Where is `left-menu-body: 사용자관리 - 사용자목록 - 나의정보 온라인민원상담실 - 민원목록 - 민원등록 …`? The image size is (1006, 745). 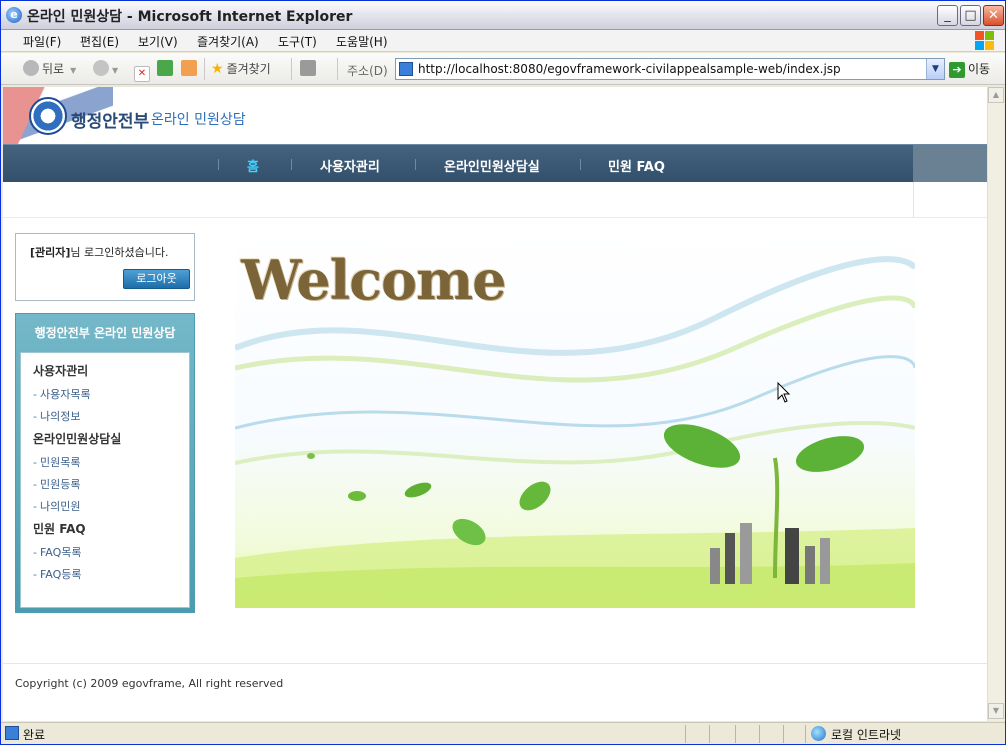
left-menu-body: 사용자관리 - 사용자목록 - 나의정보 온라인민원상담실 - 민원목록 - 민원등록 … is located at coordinates (105, 480).